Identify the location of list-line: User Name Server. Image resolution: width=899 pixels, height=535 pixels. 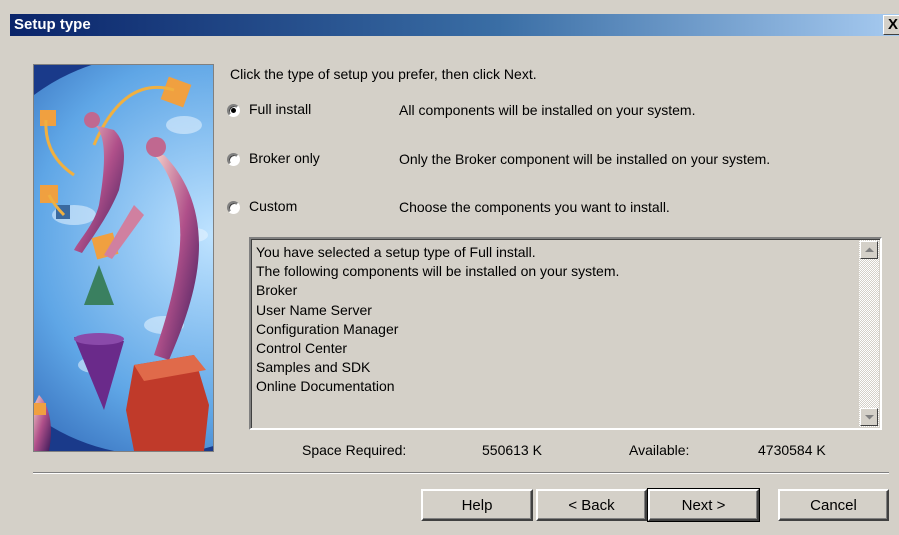
(314, 309).